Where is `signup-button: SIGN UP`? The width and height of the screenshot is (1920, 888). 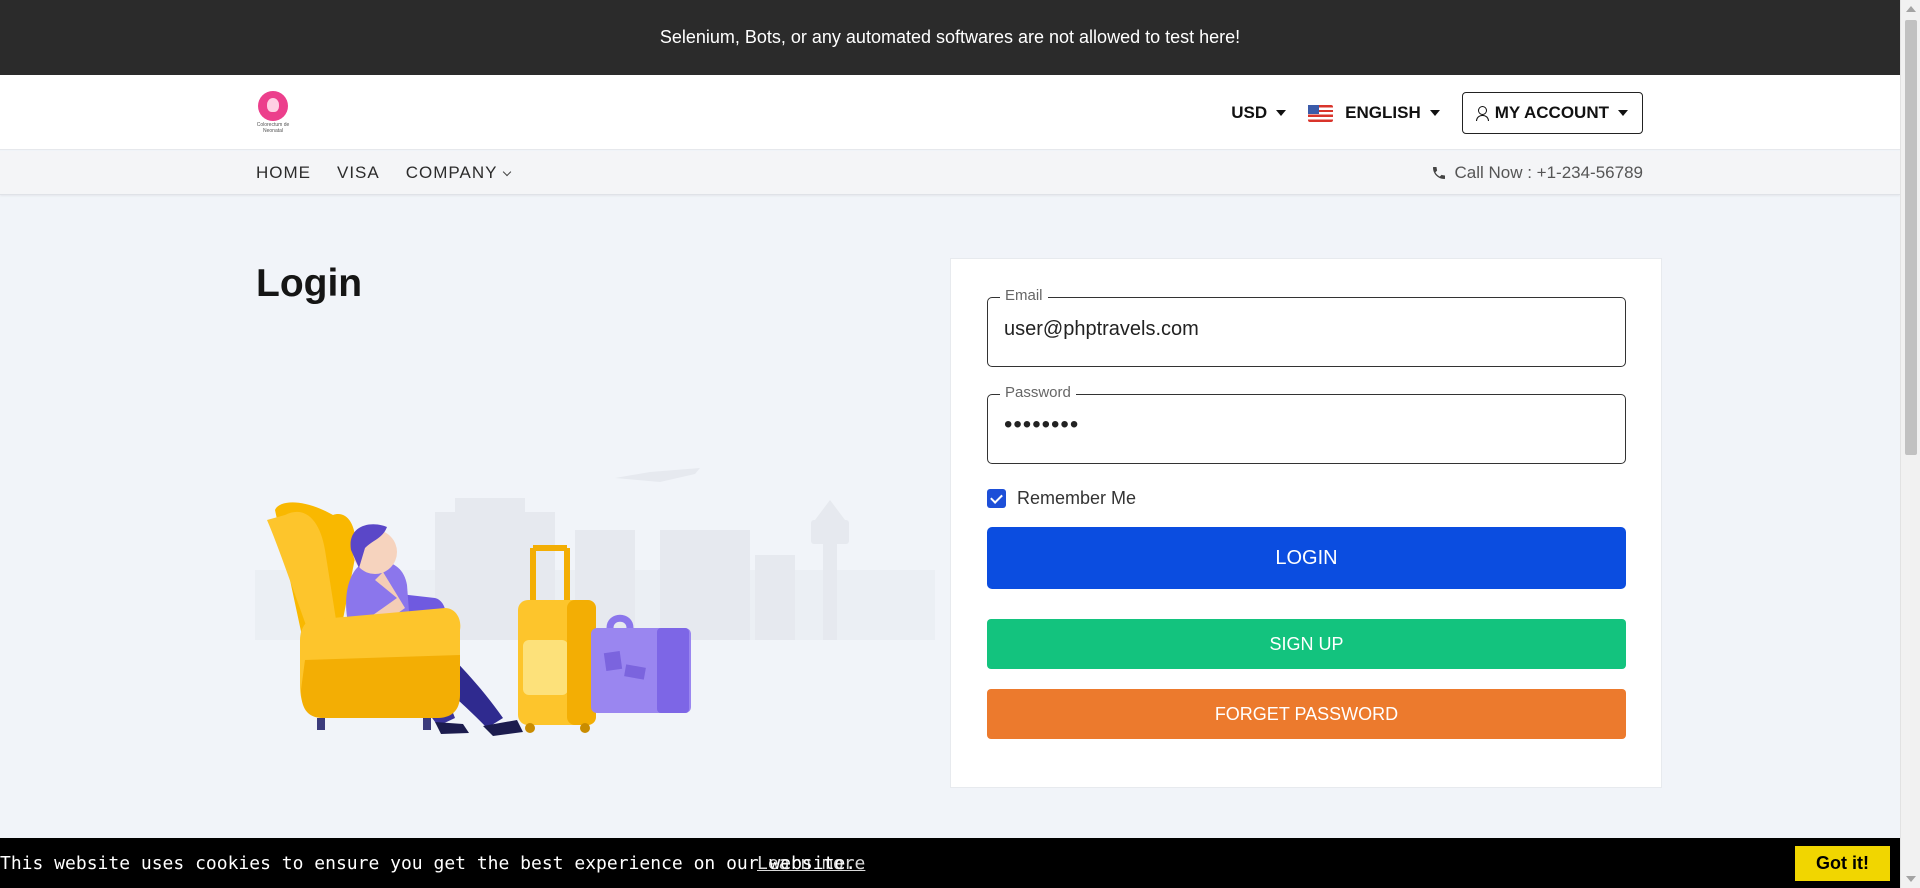 signup-button: SIGN UP is located at coordinates (1306, 644).